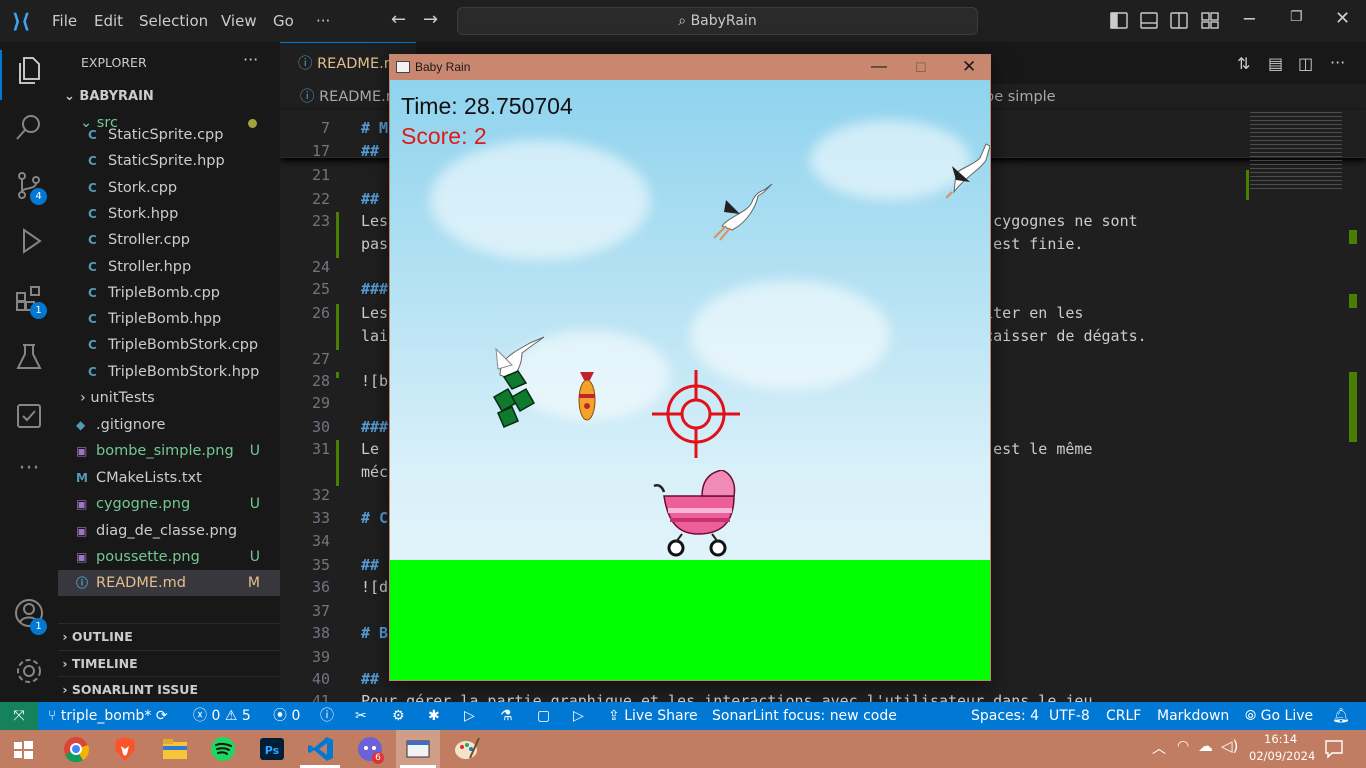  Describe the element at coordinates (374, 518) in the screenshot. I see `code-line: # C` at that location.